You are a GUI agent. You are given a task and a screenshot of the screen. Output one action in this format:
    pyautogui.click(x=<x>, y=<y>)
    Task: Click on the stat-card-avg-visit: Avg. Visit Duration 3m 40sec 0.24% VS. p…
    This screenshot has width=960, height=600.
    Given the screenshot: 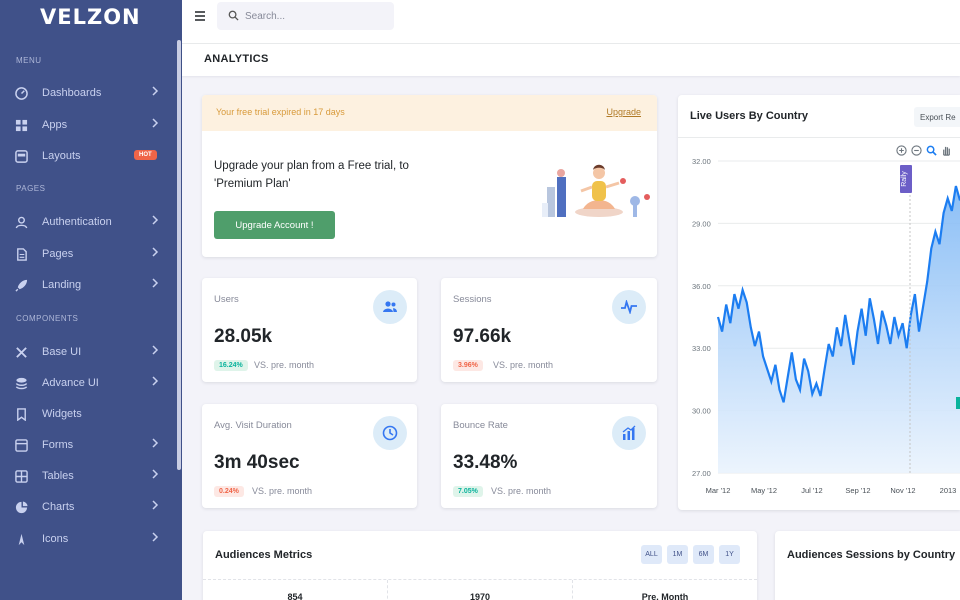 What is the action you would take?
    pyautogui.click(x=309, y=456)
    